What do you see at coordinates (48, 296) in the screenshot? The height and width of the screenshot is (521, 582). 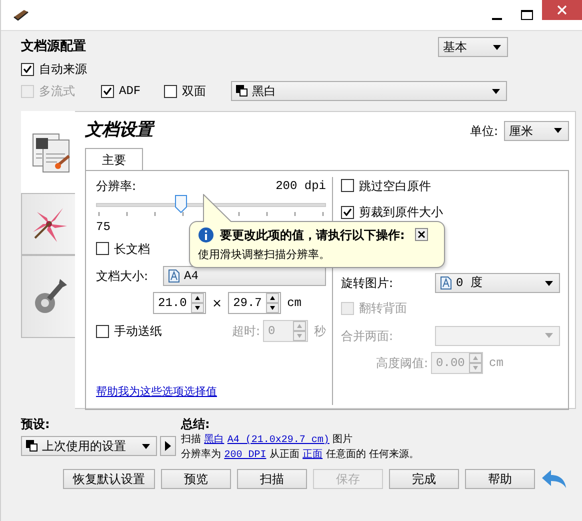 I see `side-tab` at bounding box center [48, 296].